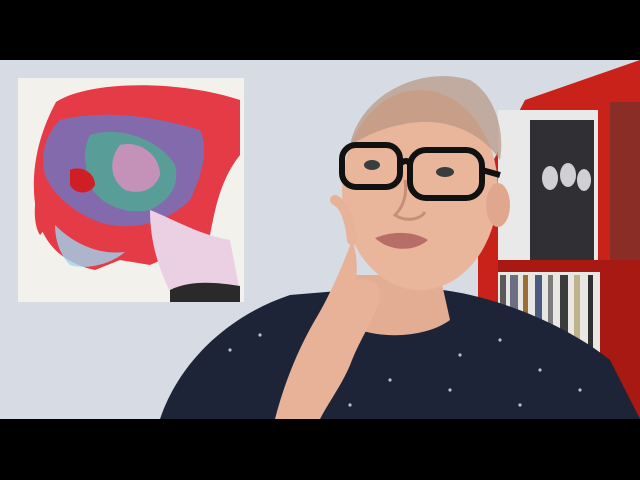  What do you see at coordinates (320, 30) in the screenshot?
I see `letterbox-top` at bounding box center [320, 30].